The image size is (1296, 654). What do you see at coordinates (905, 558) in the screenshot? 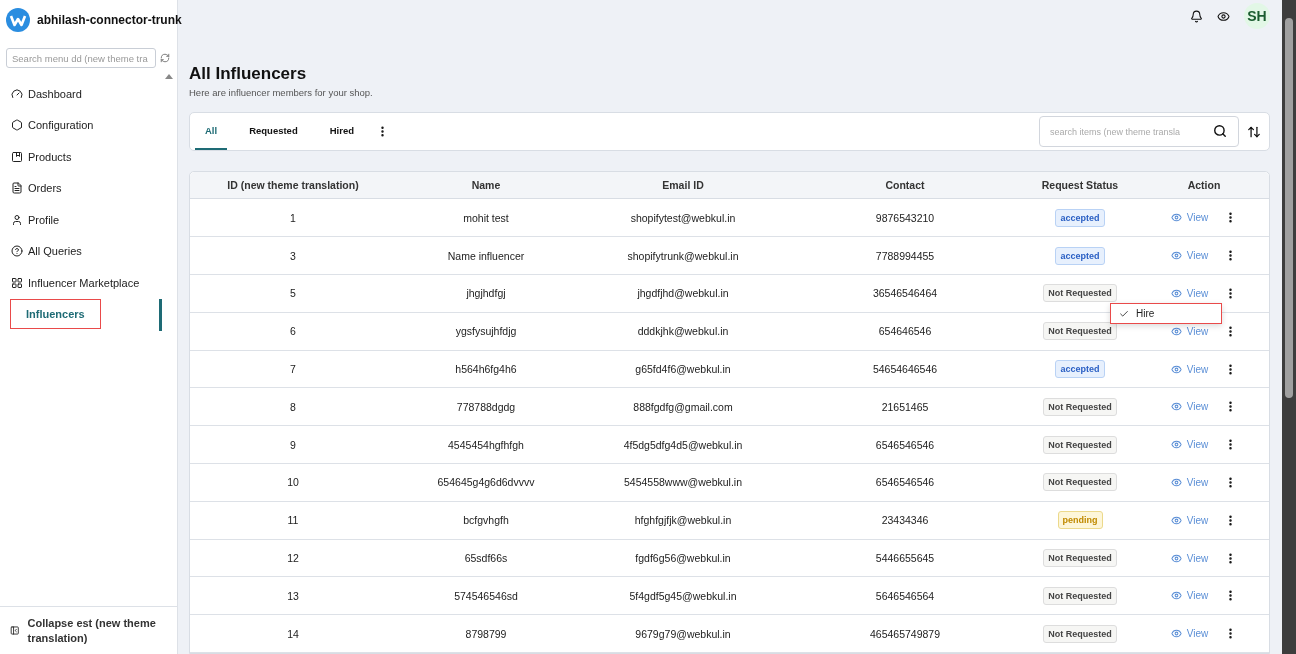
I see `table-cell-text: 5446655645` at bounding box center [905, 558].